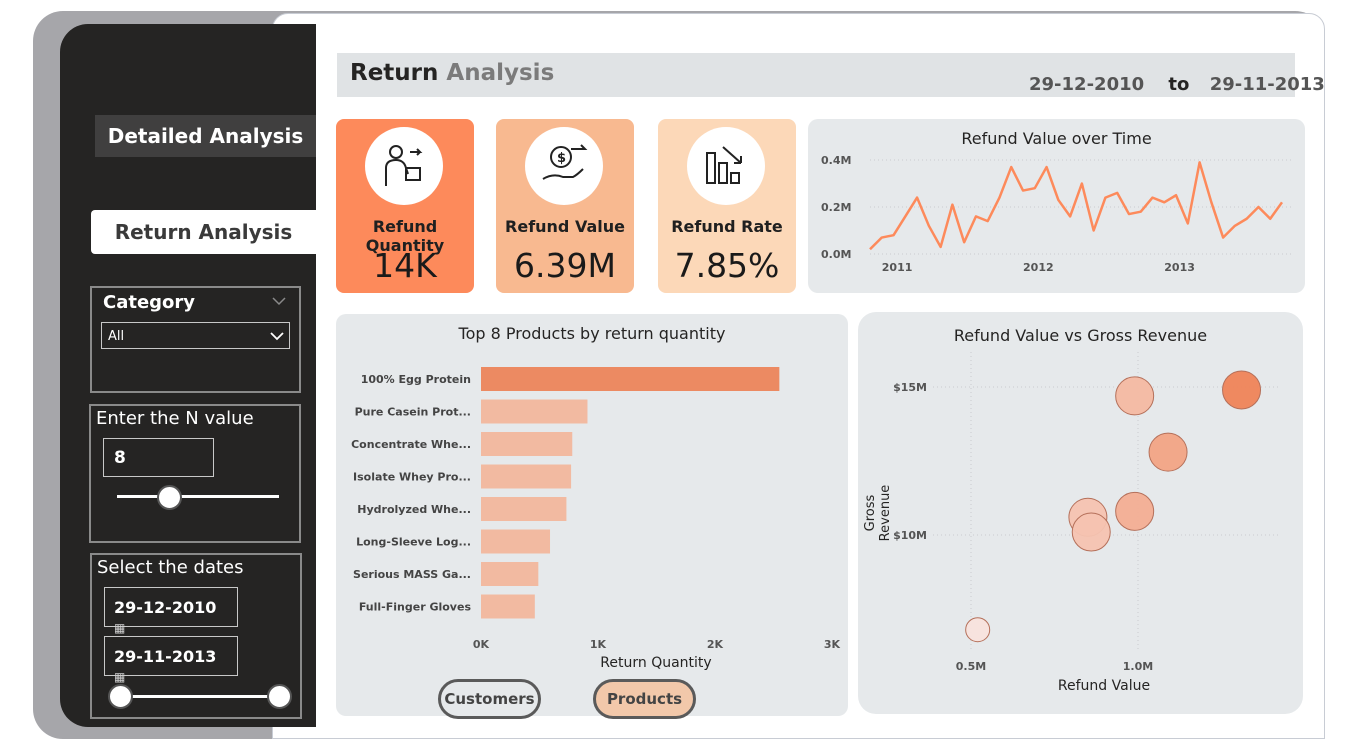 This screenshot has width=1347, height=752. I want to click on kpi-icon-circle: $, so click(564, 166).